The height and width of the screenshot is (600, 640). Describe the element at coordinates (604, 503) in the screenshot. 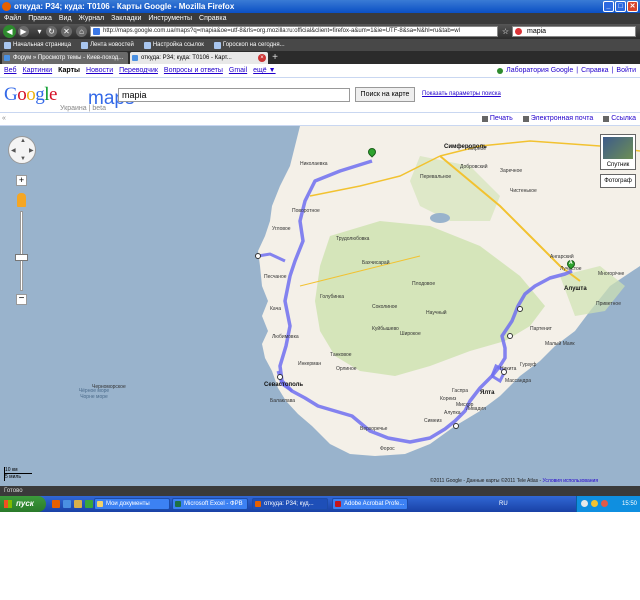

I see `security-icon` at that location.